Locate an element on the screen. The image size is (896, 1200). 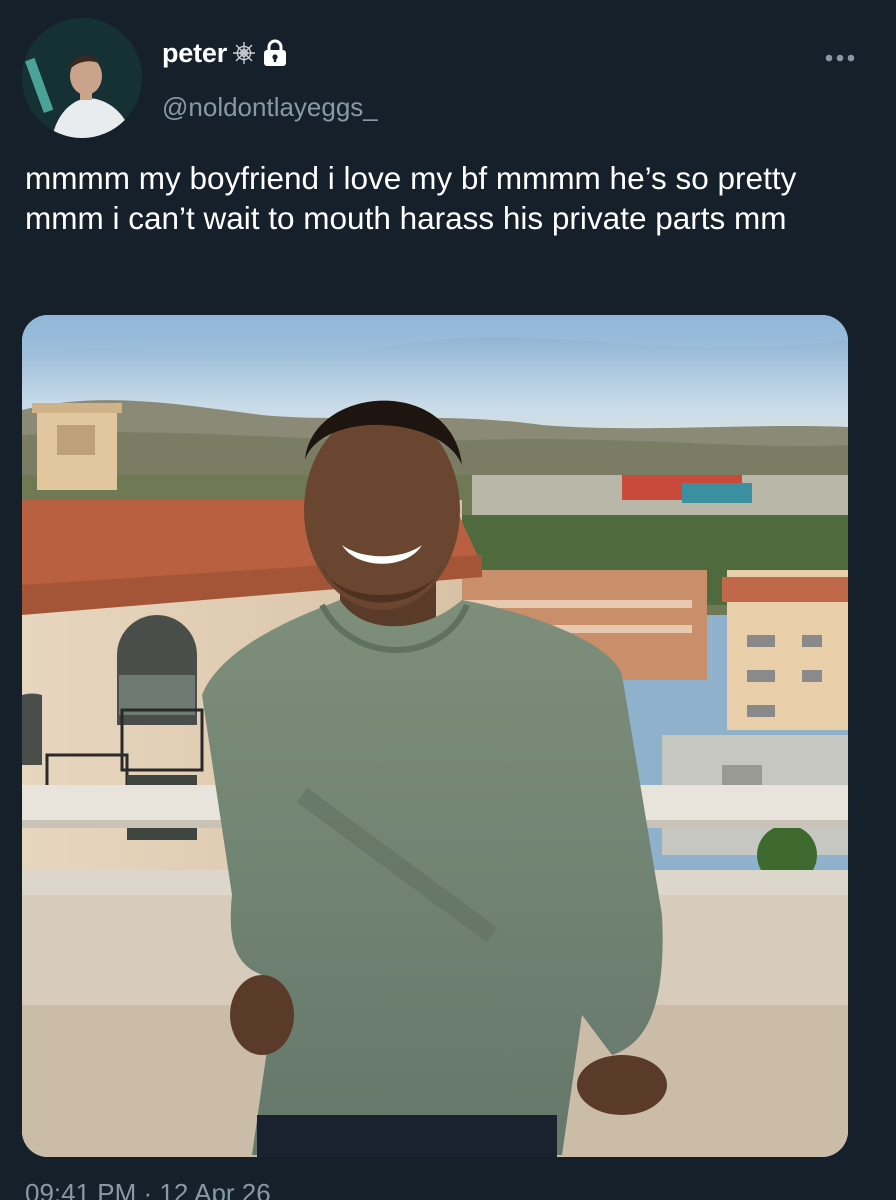
spider-web-icon is located at coordinates (244, 53).